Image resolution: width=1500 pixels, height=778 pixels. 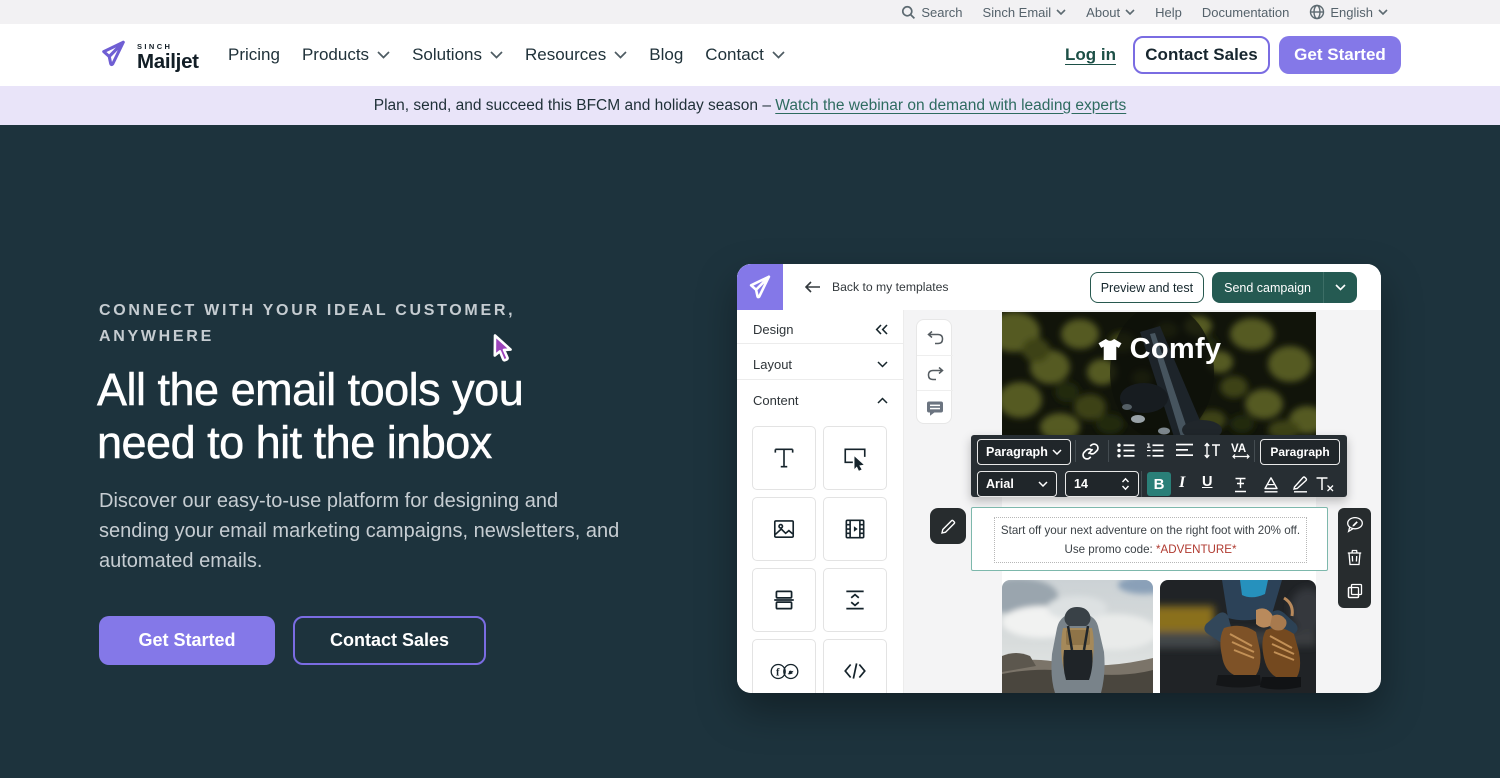 What do you see at coordinates (1238, 449) in the screenshot?
I see `svg-text: VA` at bounding box center [1238, 449].